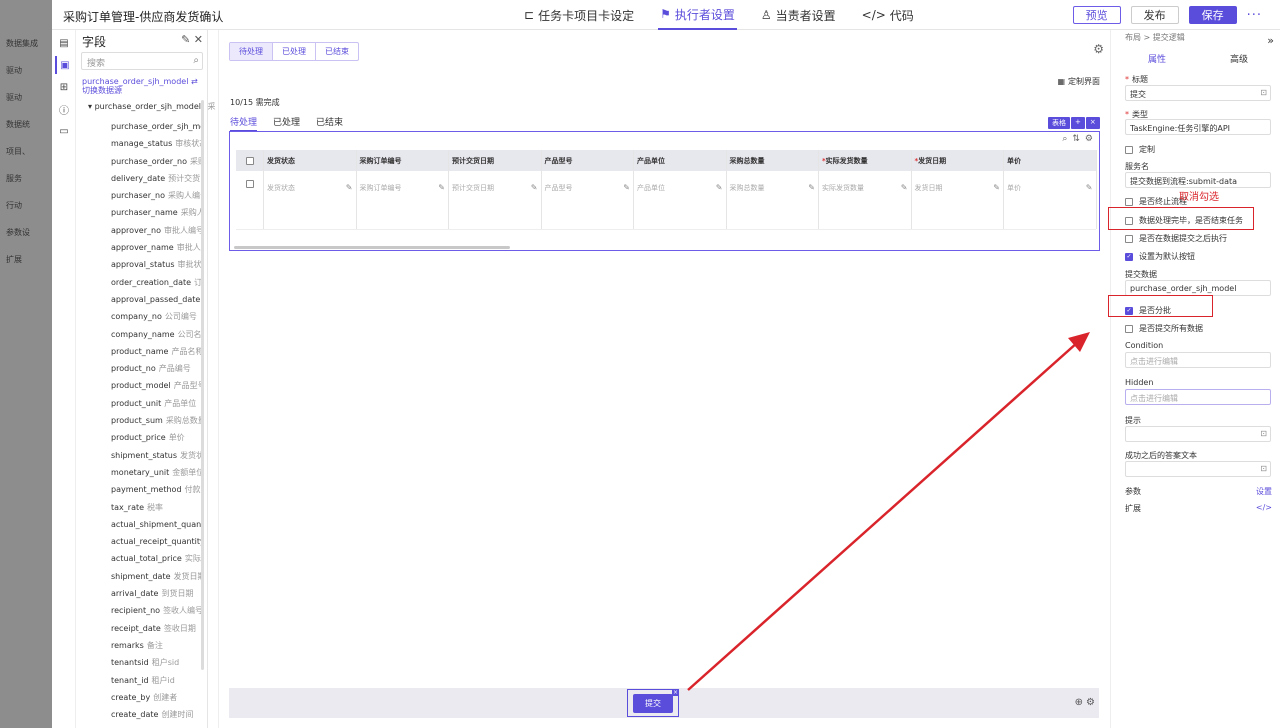 The height and width of the screenshot is (728, 1280). What do you see at coordinates (773, 160) in the screenshot?
I see `column-header: 采购总数量` at bounding box center [773, 160].